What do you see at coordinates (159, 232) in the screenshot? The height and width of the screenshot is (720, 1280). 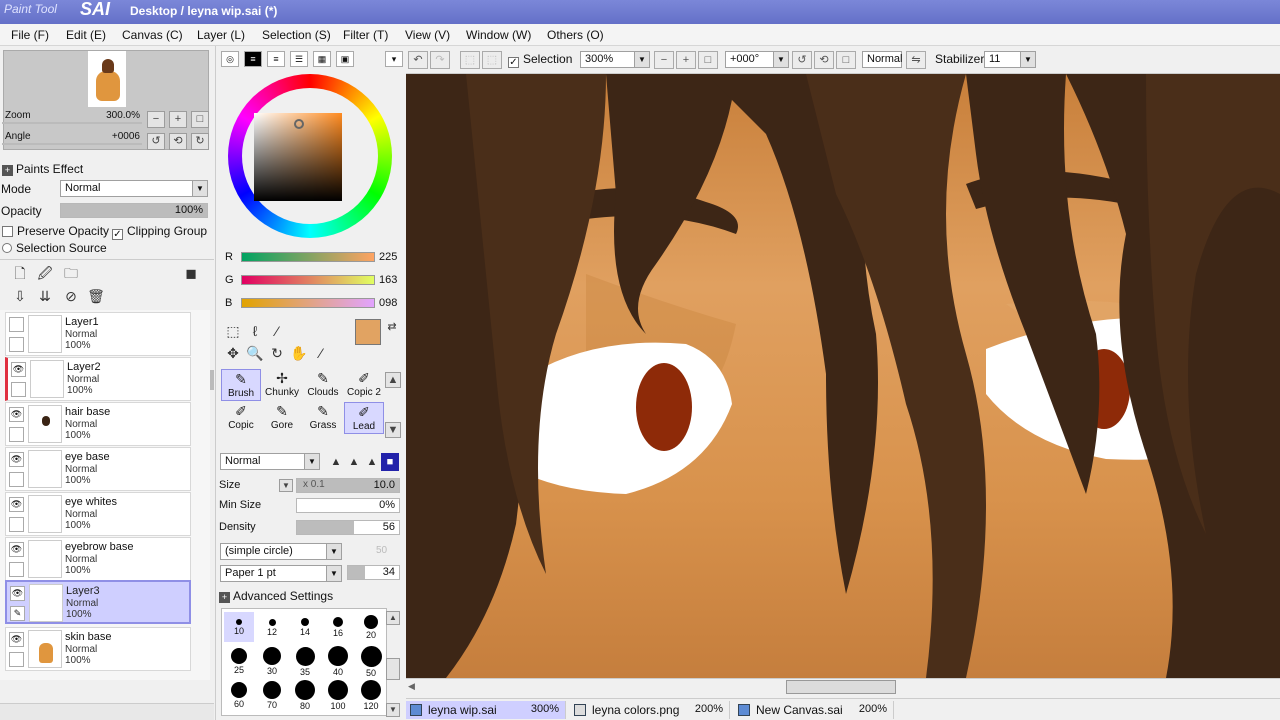 I see `clipping-group-checkbox: ✓ Clipping Group` at bounding box center [159, 232].